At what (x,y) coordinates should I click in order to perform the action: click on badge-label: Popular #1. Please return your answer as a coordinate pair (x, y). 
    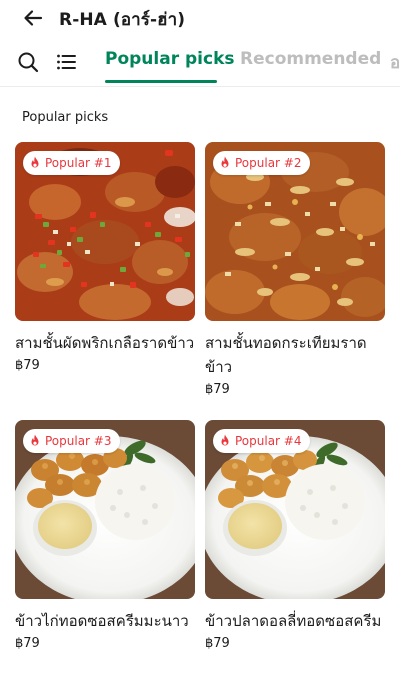
    Looking at the image, I should click on (78, 163).